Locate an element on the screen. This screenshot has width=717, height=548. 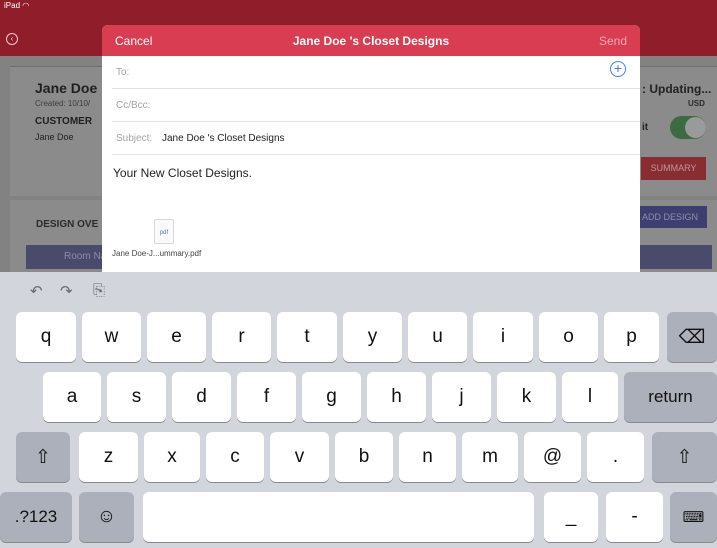
shortcut-bar: ↶ ↷ ⎘ is located at coordinates (358, 292).